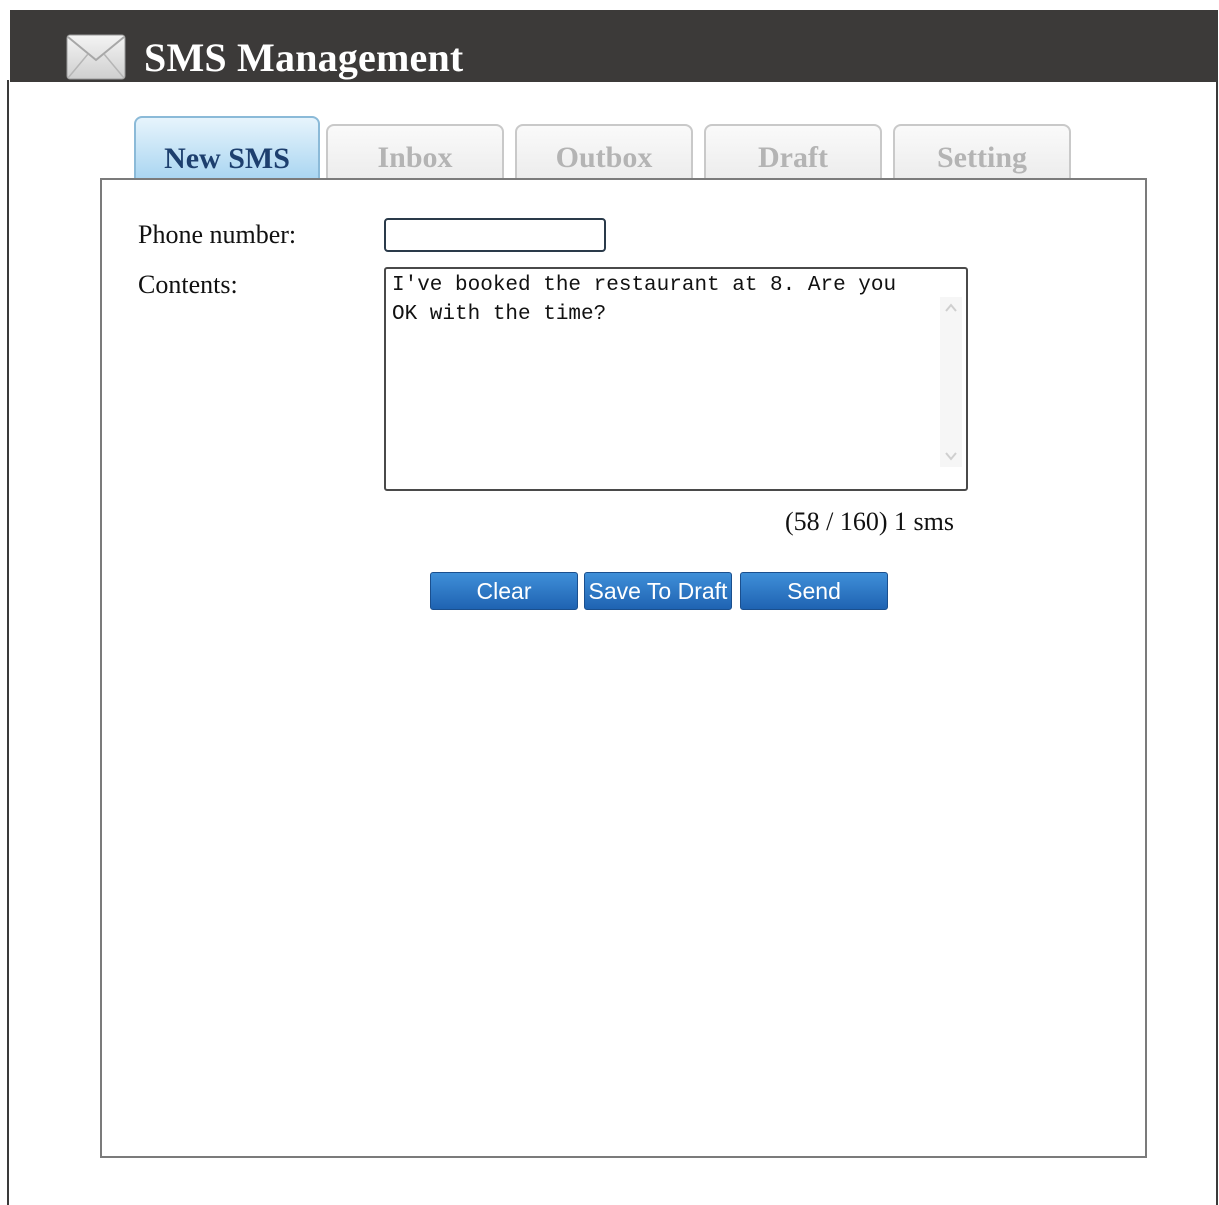 The height and width of the screenshot is (1205, 1219). I want to click on contents-label: Contents:, so click(188, 284).